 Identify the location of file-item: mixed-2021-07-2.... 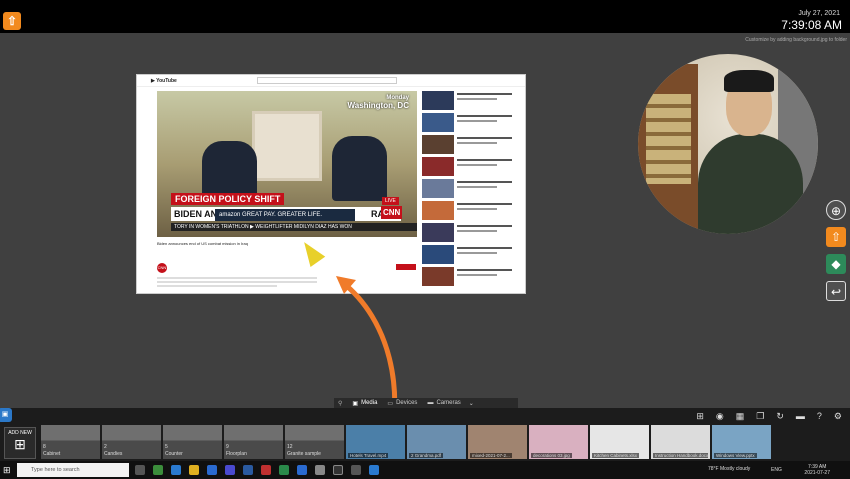
(497, 442).